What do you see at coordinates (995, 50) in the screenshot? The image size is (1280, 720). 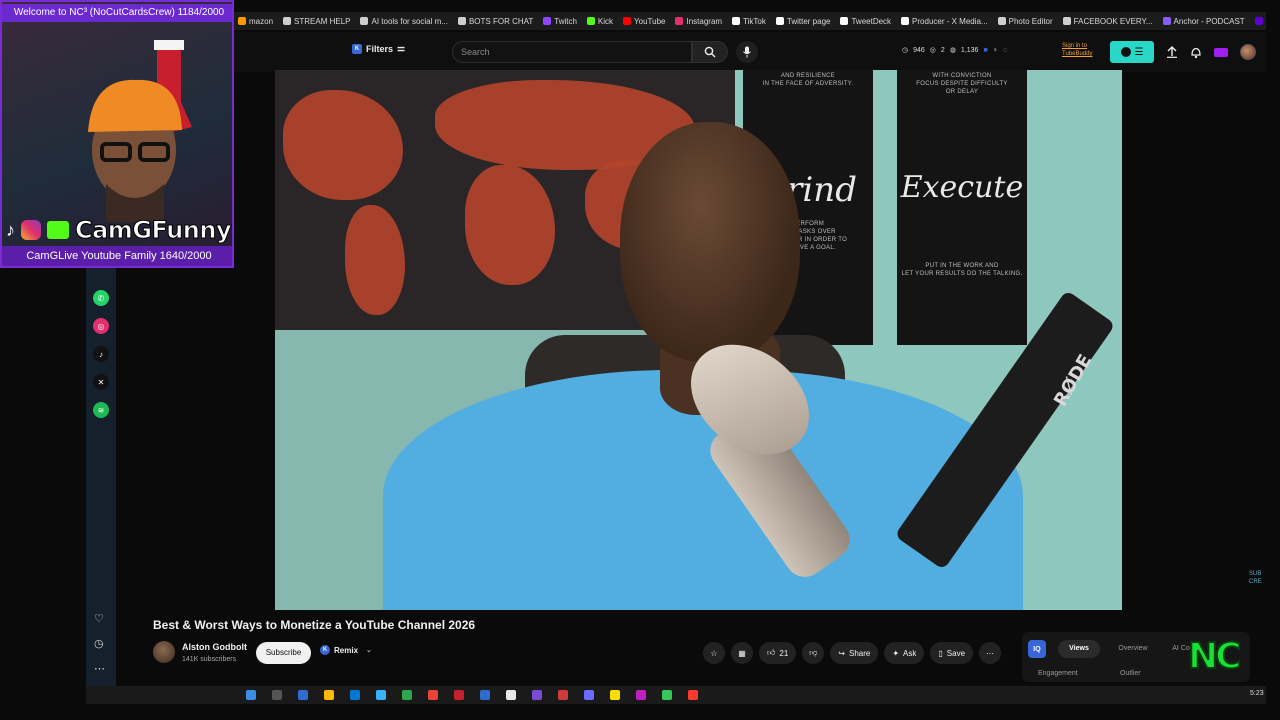 I see `bulb-icon: ♀` at bounding box center [995, 50].